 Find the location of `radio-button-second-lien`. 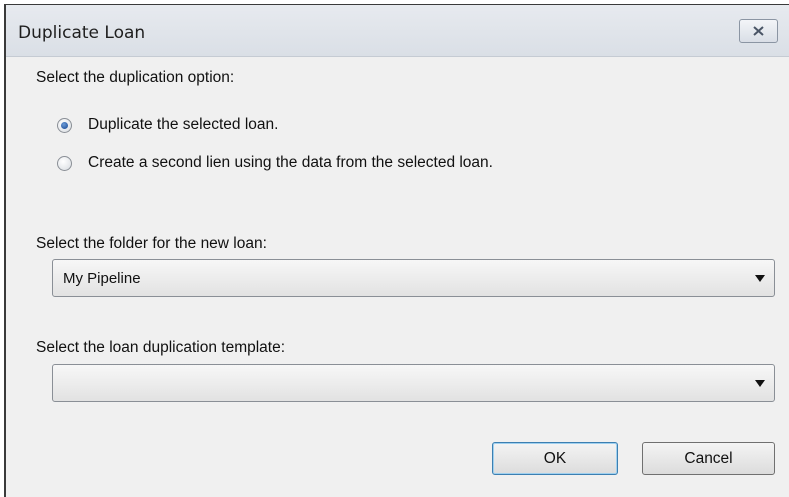

radio-button-second-lien is located at coordinates (64, 163).